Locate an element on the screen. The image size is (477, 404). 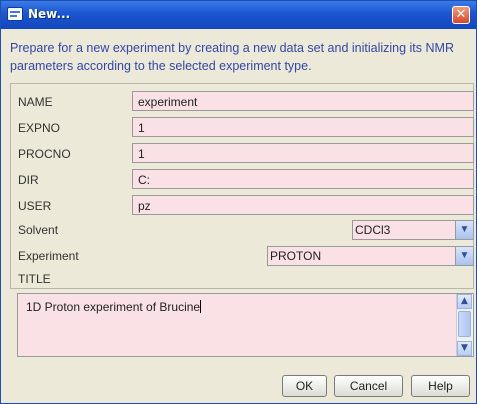
procno-label: PROCNO is located at coordinates (44, 154).